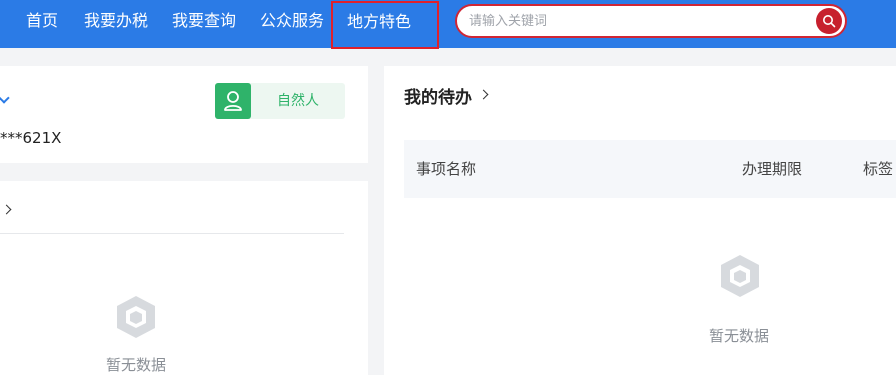  Describe the element at coordinates (385, 25) in the screenshot. I see `nav-item-local-features: 地方特色` at that location.